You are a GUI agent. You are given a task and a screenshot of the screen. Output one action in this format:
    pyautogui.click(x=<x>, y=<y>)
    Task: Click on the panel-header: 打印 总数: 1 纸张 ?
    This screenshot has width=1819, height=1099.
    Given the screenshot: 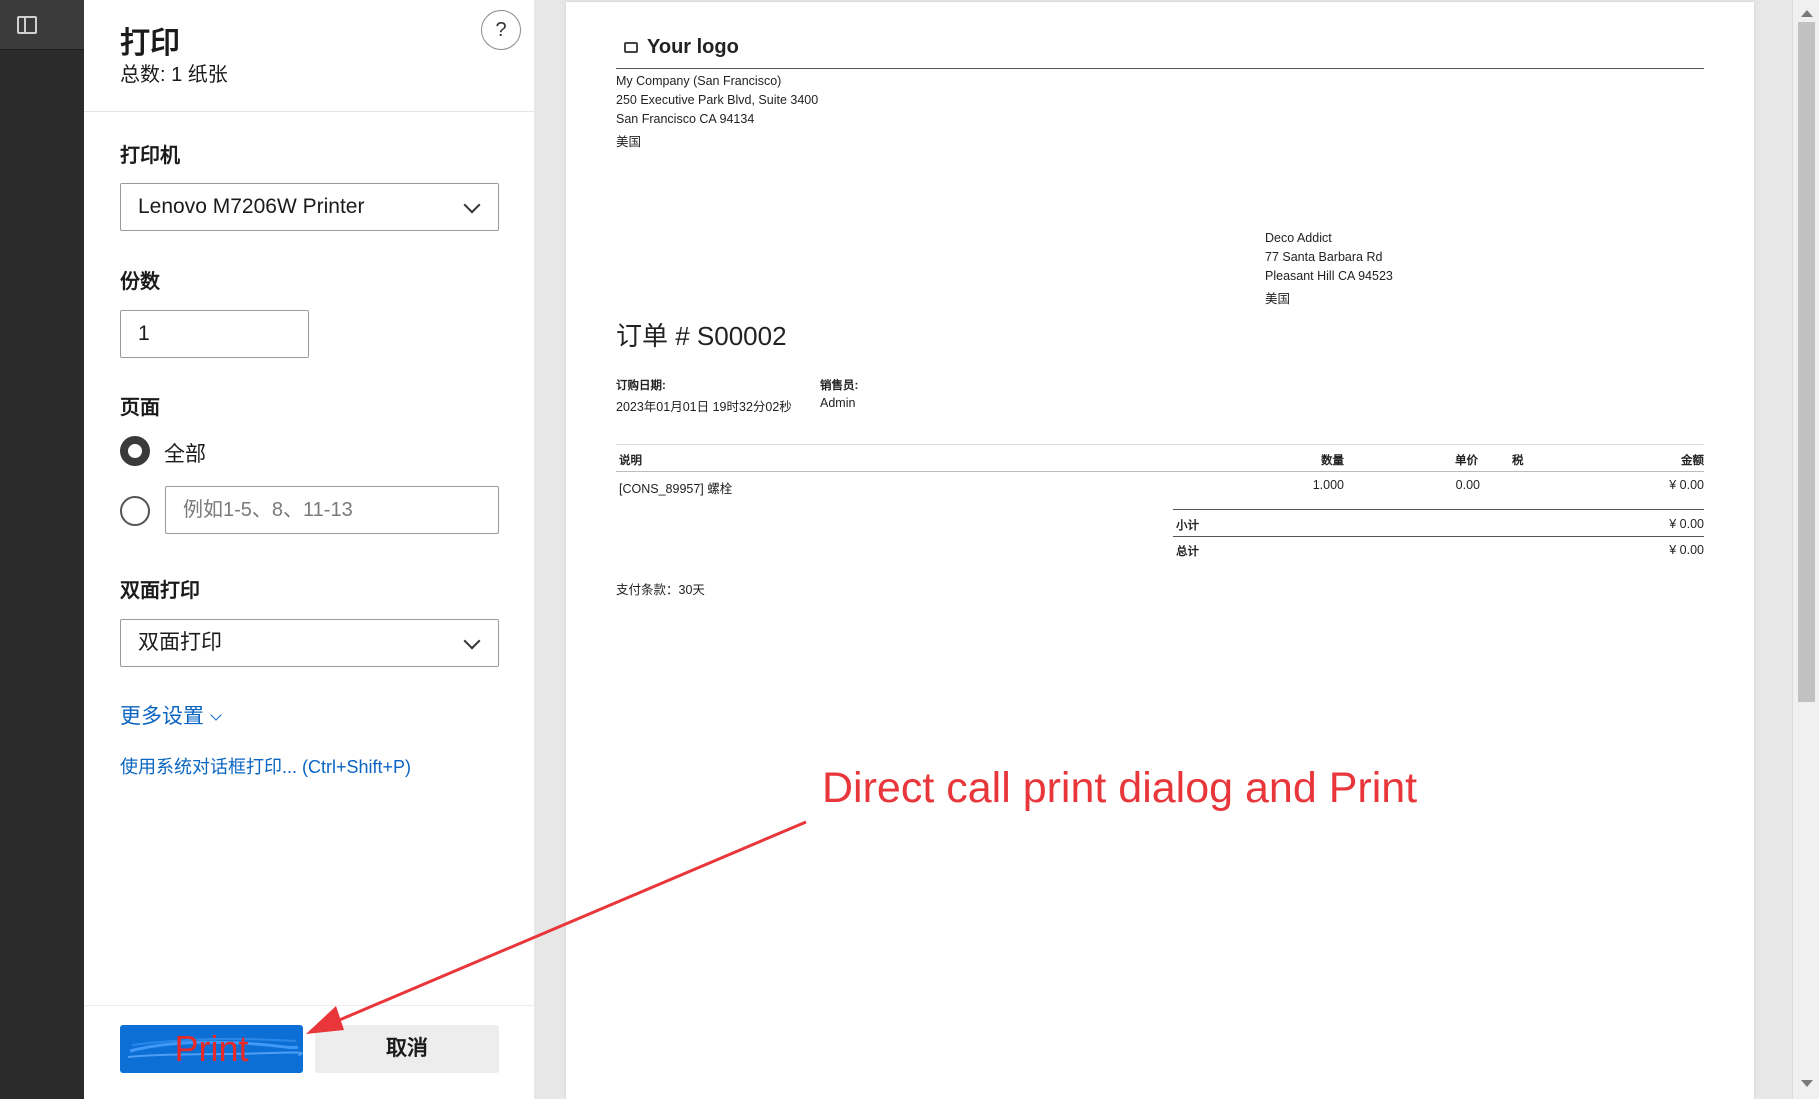 What is the action you would take?
    pyautogui.click(x=309, y=56)
    